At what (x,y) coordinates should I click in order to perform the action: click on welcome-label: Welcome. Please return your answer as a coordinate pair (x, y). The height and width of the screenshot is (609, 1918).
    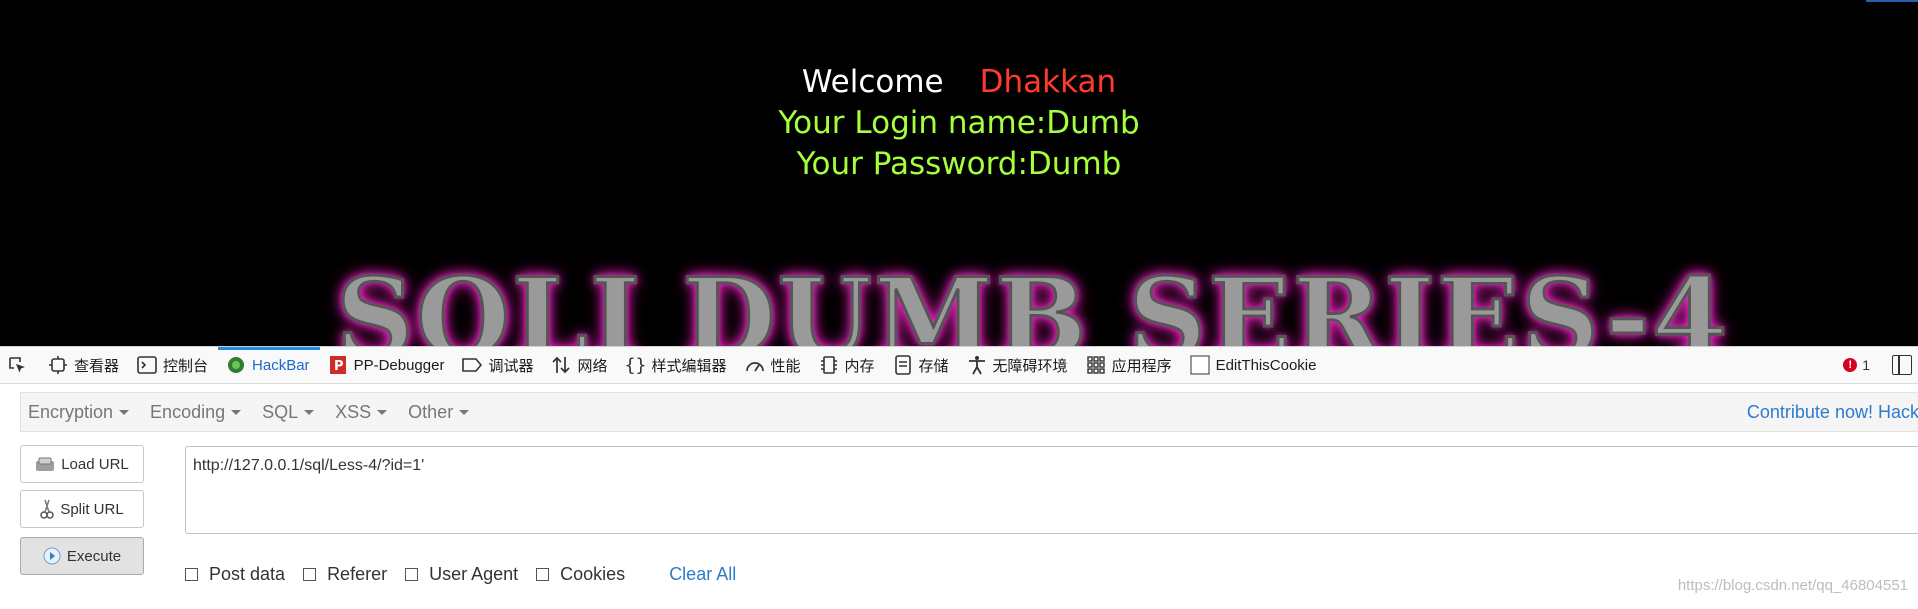
    Looking at the image, I should click on (872, 82).